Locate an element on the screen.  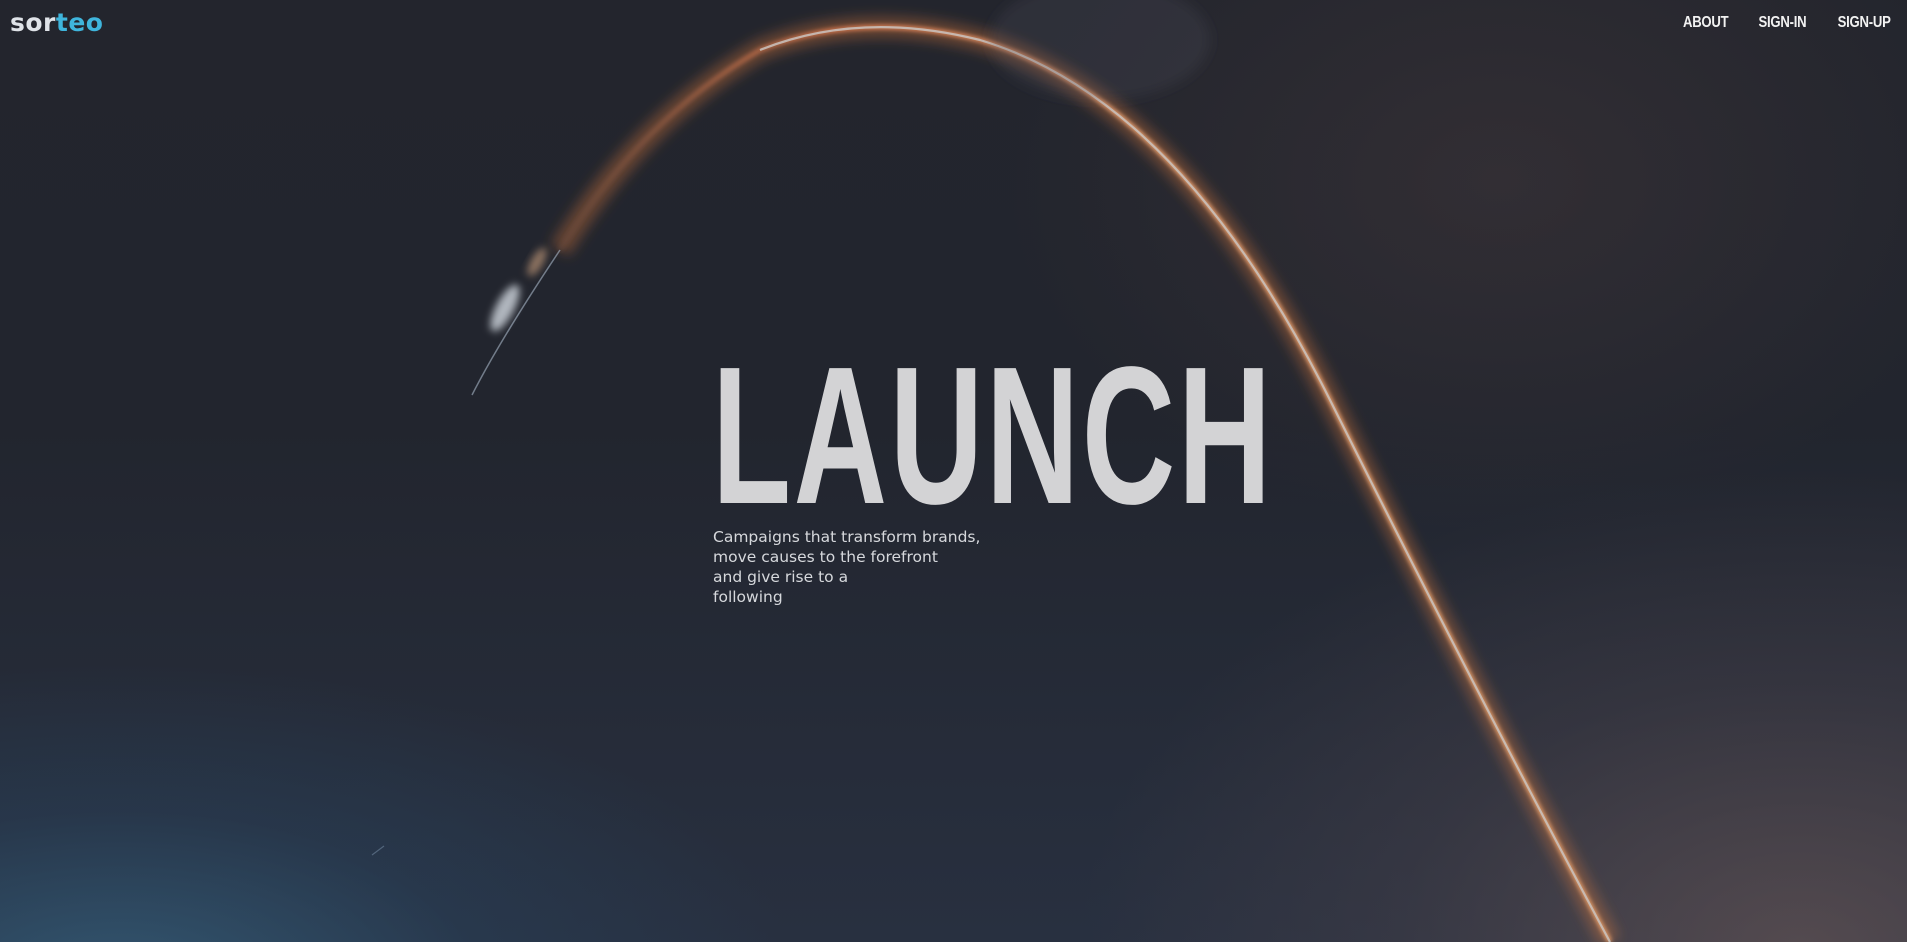
nav-link-about: ABOUT is located at coordinates (1706, 23).